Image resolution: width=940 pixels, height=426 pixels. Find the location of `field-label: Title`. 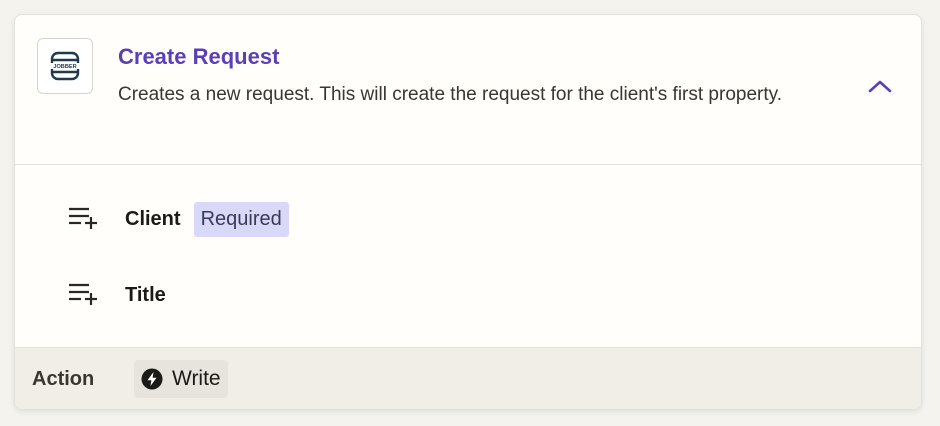

field-label: Title is located at coordinates (145, 294).